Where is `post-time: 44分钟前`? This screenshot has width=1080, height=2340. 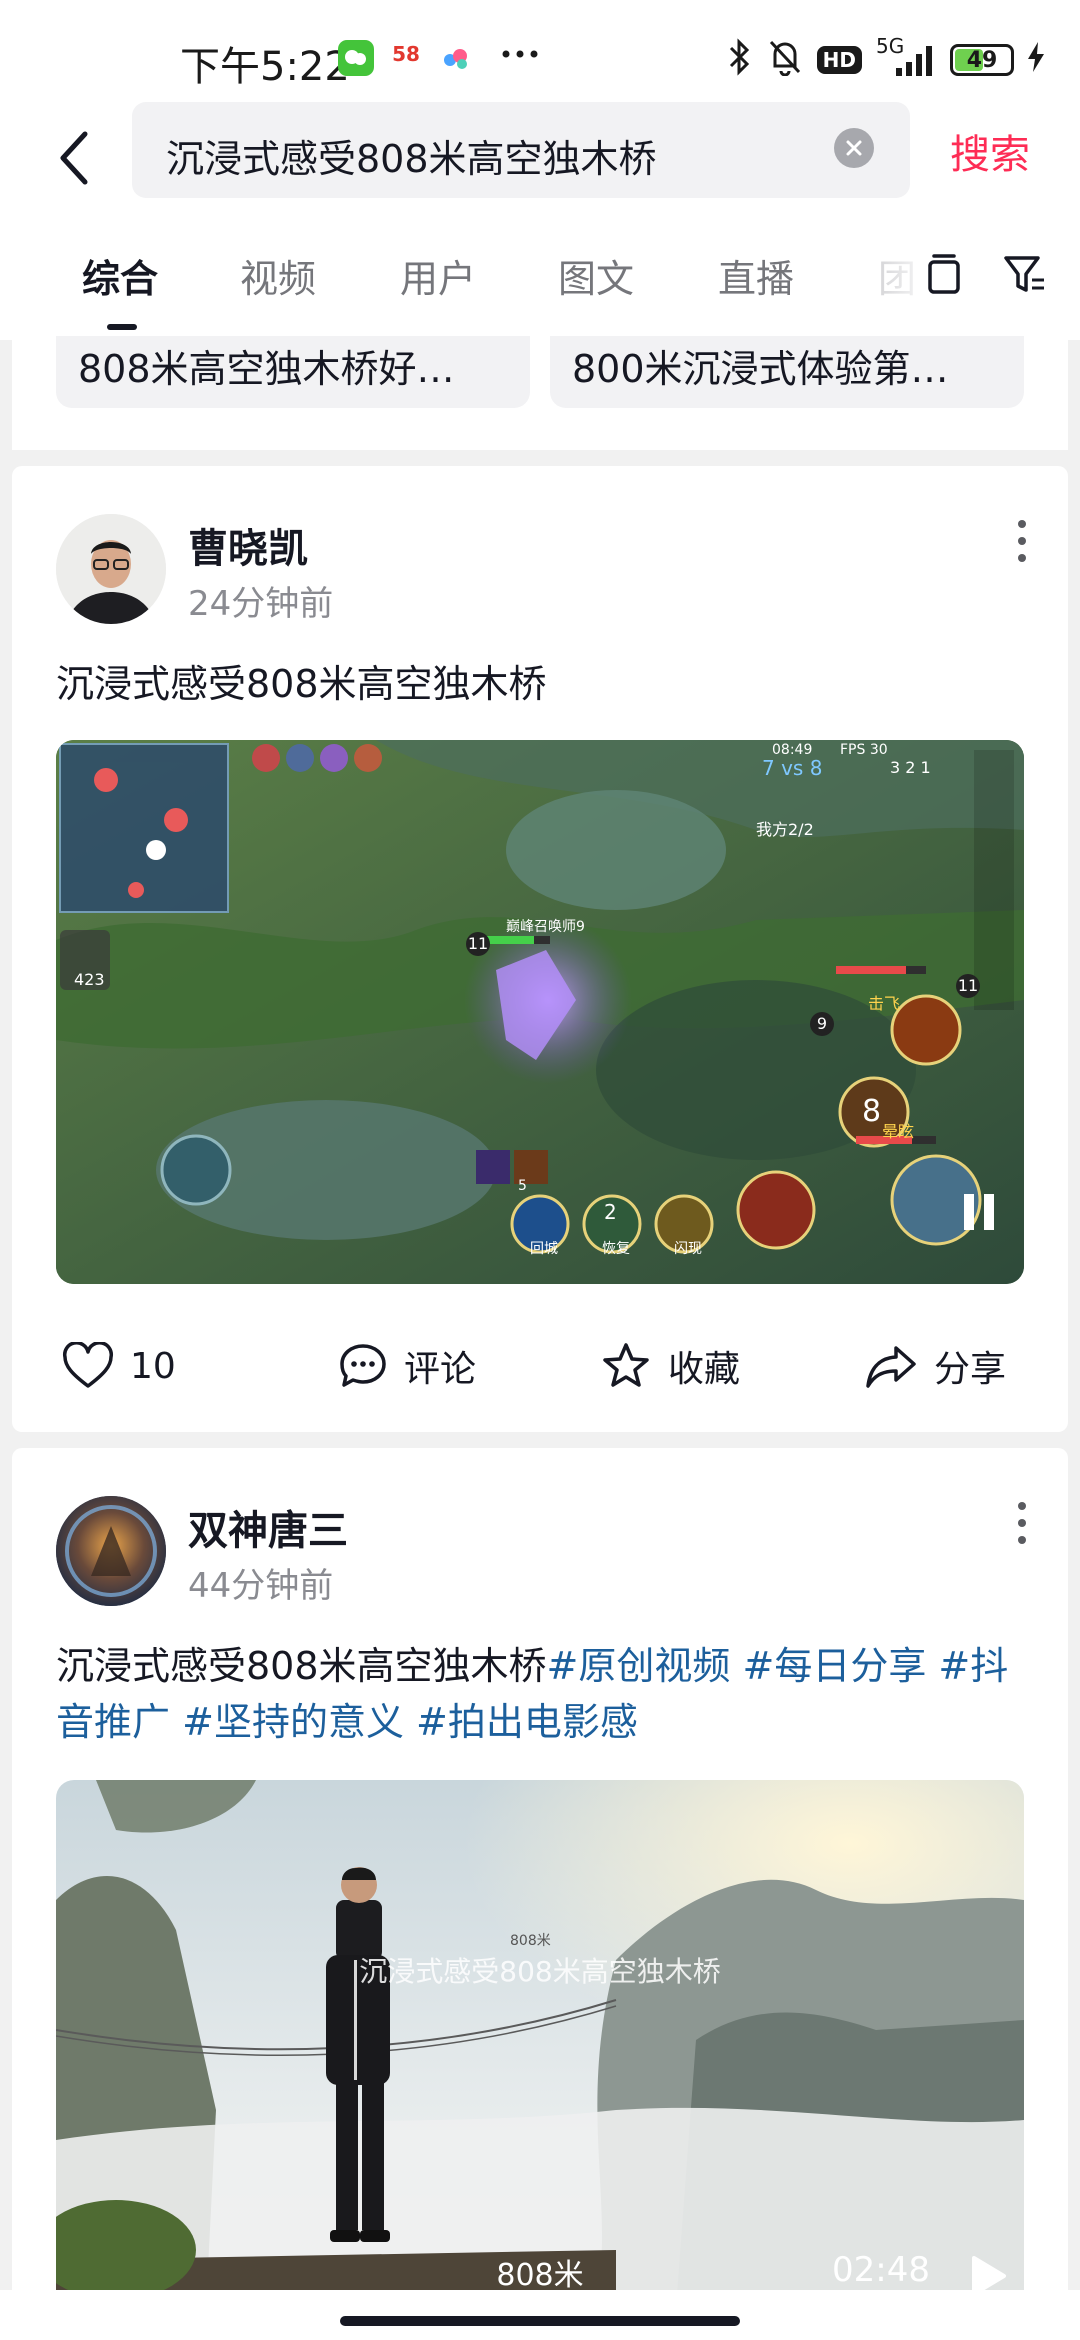 post-time: 44分钟前 is located at coordinates (261, 1586).